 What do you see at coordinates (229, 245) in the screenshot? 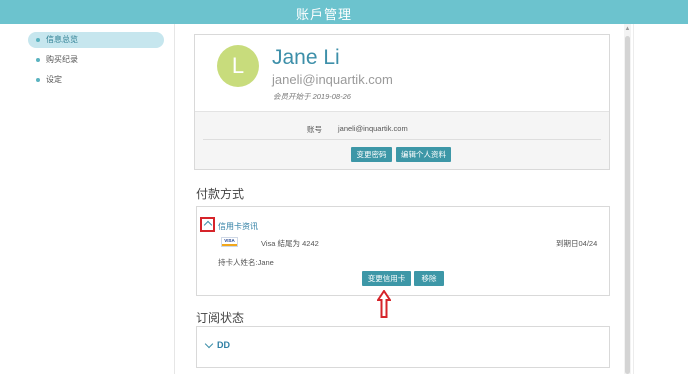
I see `card-stripe` at bounding box center [229, 245].